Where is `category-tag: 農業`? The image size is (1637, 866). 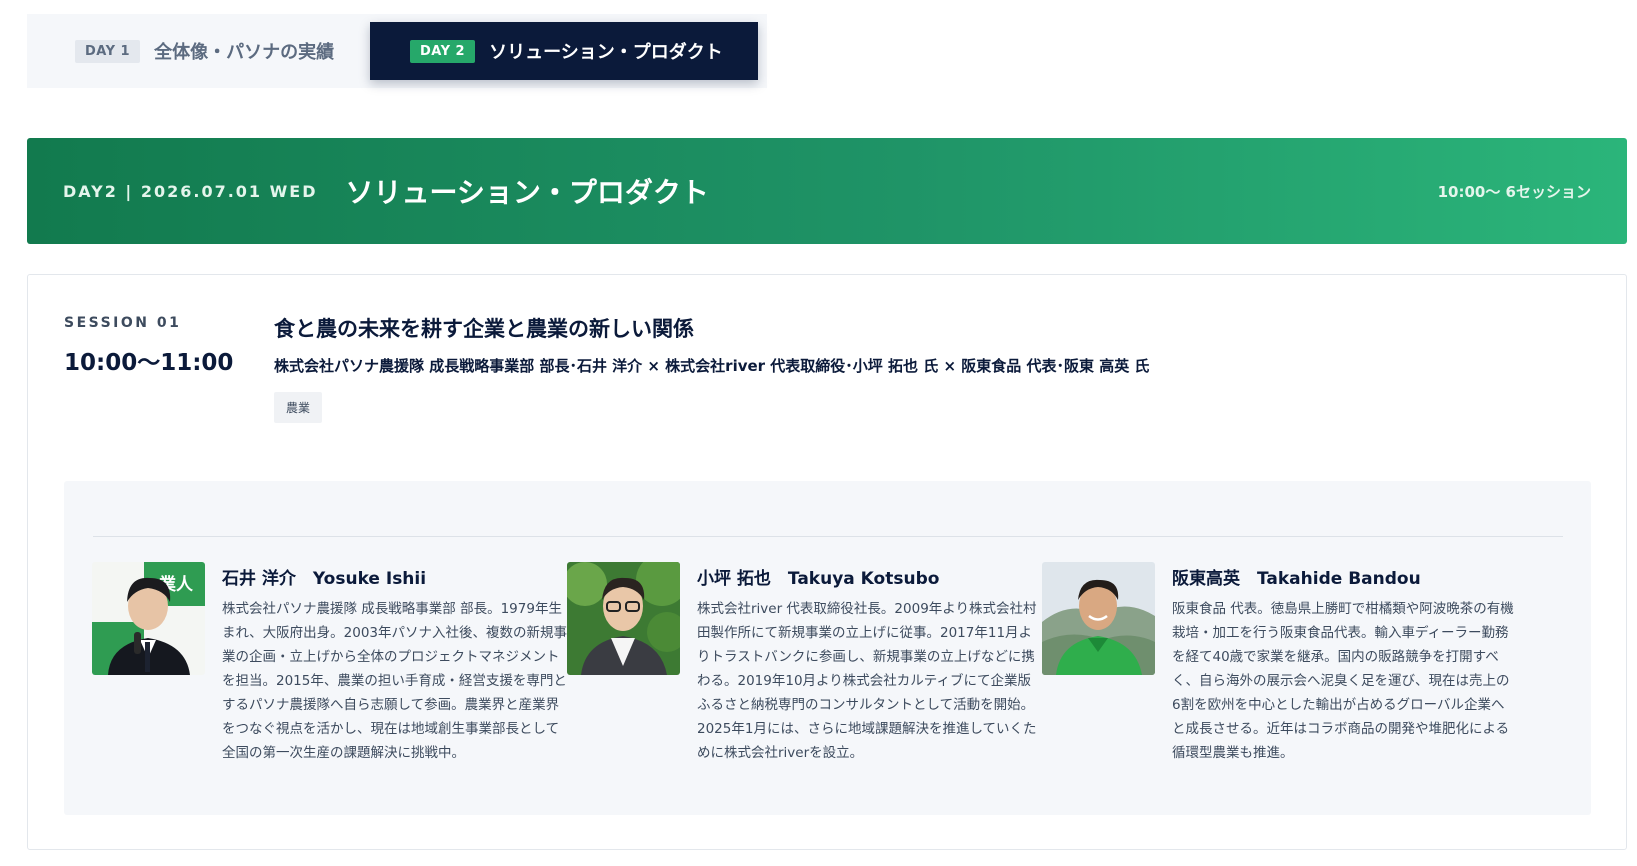
category-tag: 農業 is located at coordinates (298, 407).